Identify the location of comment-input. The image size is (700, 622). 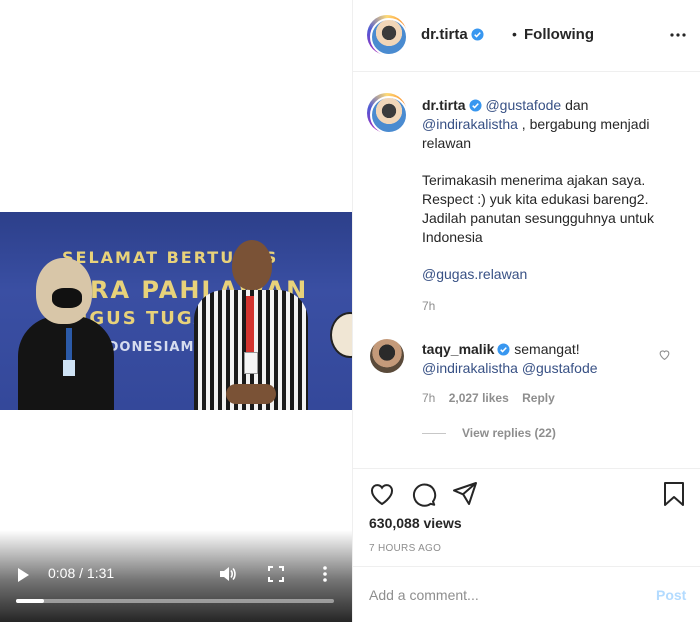
(499, 595).